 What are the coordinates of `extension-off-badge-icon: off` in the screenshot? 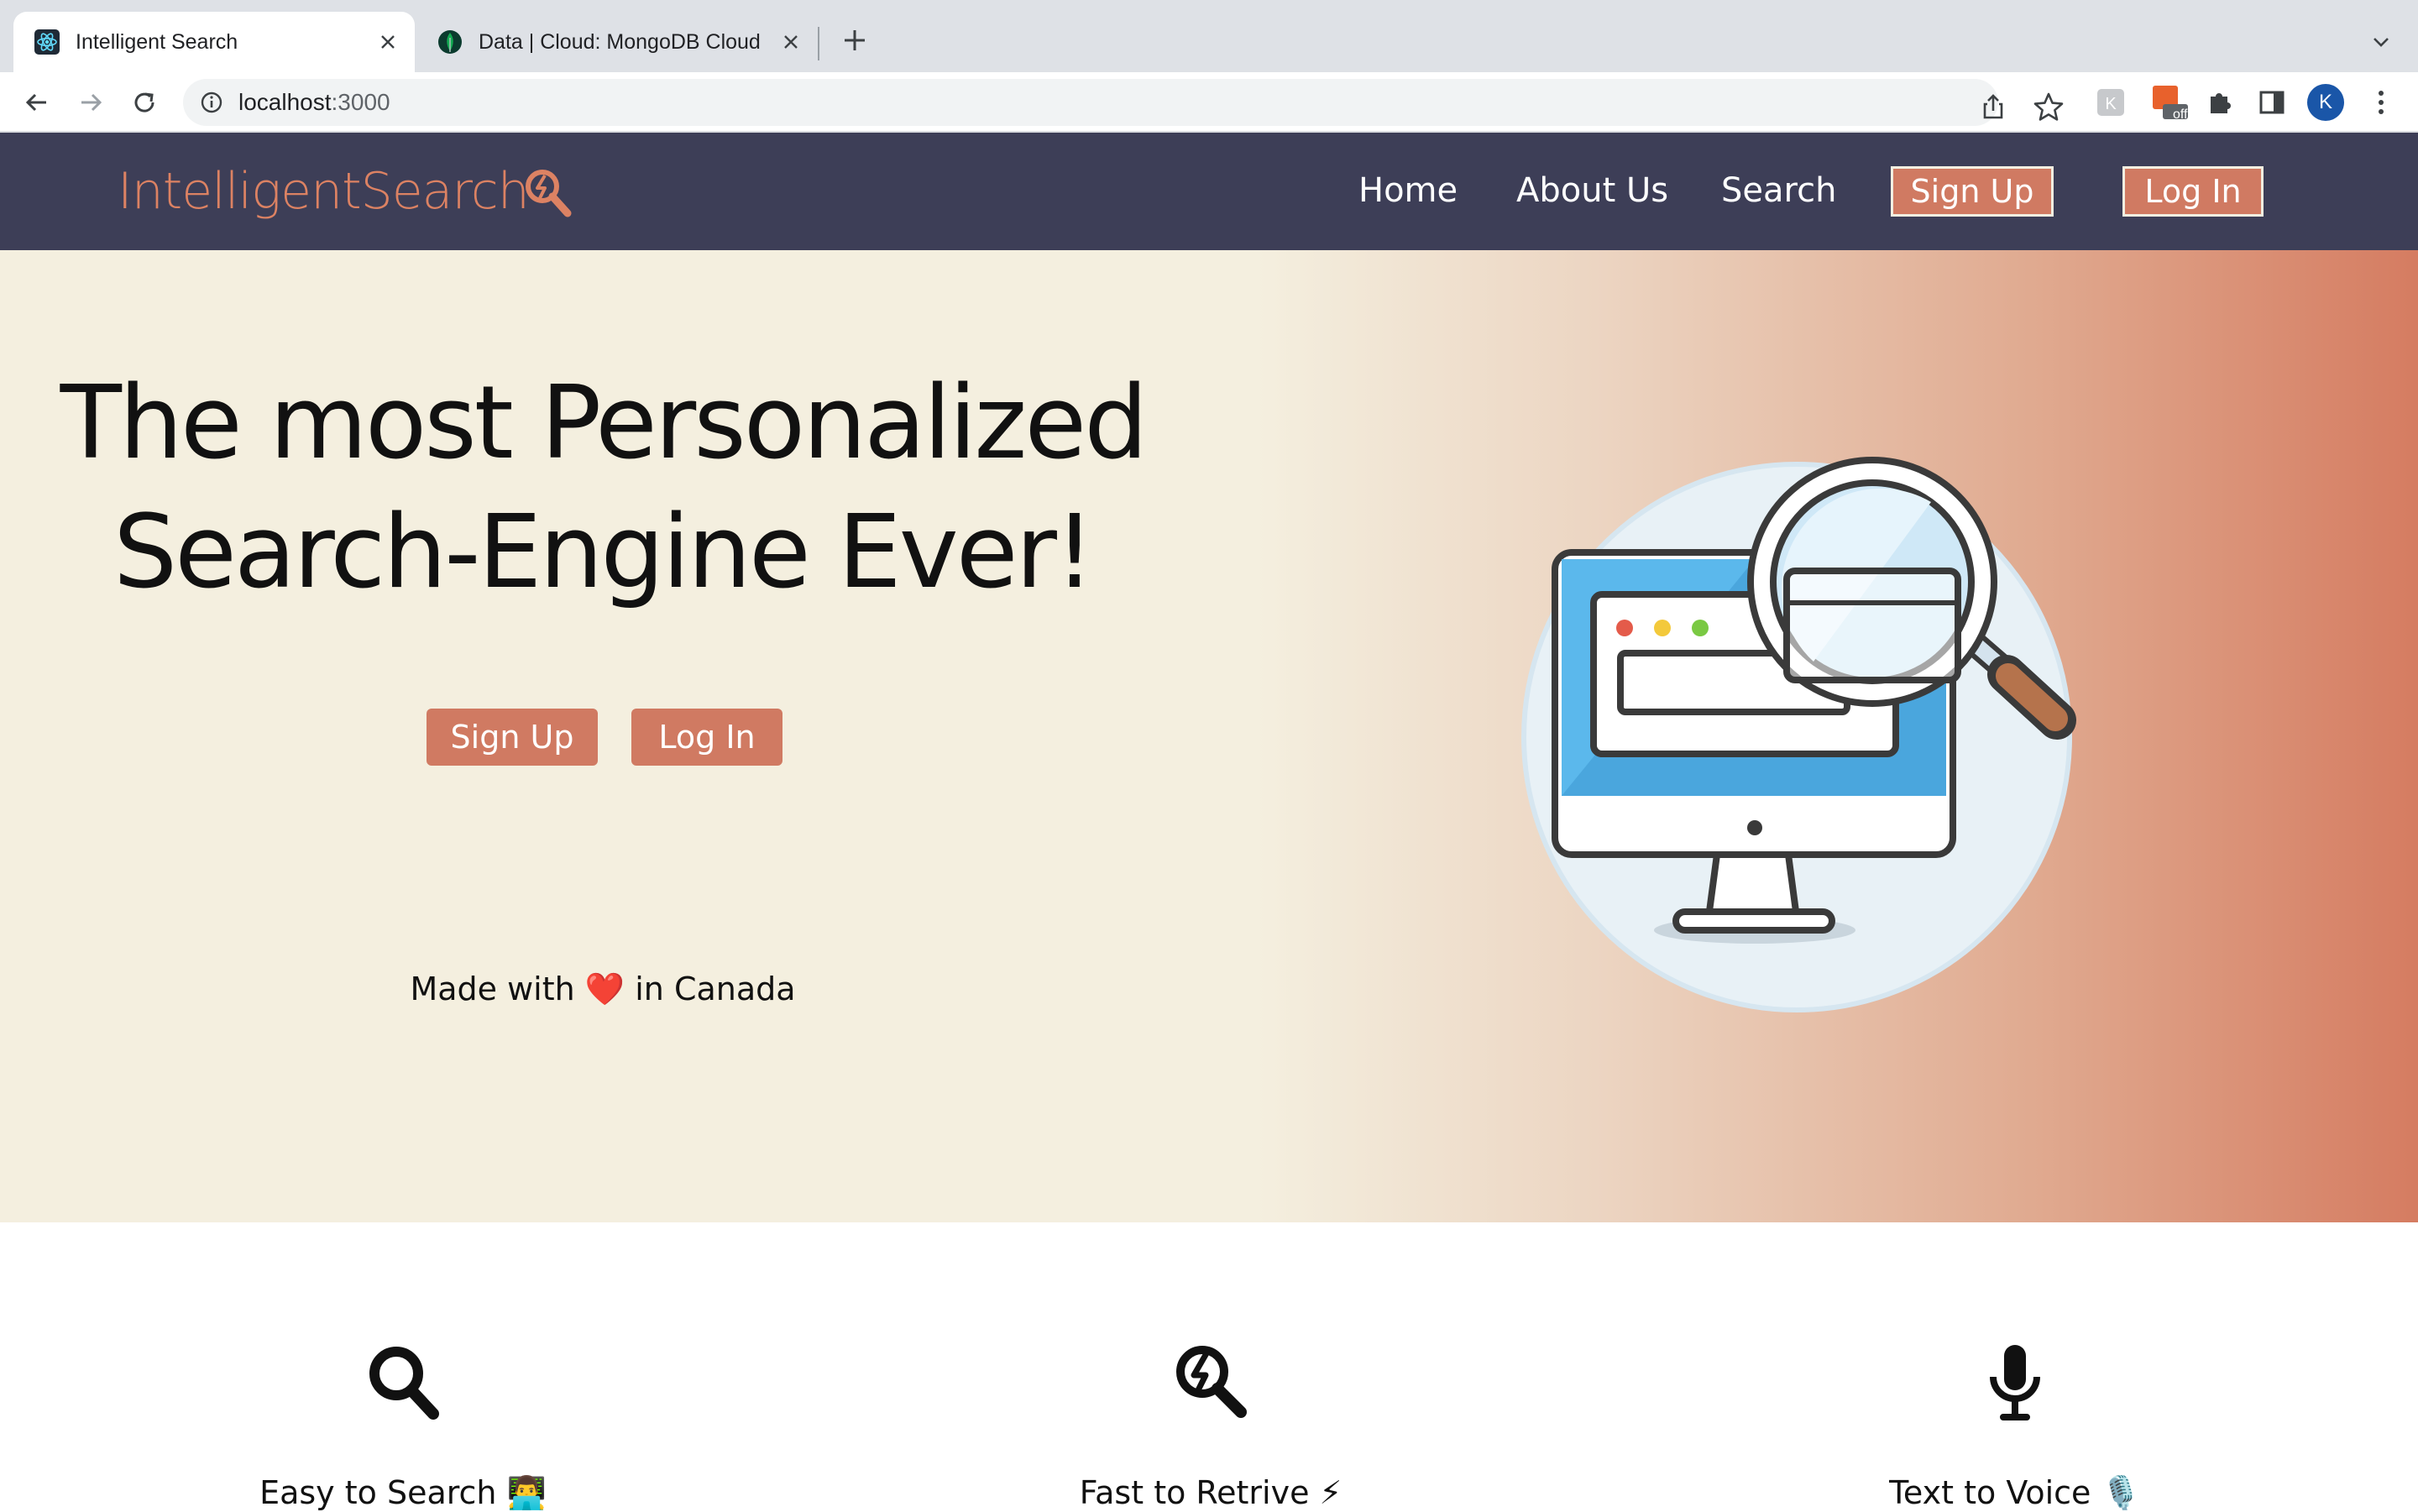 It's located at (2169, 103).